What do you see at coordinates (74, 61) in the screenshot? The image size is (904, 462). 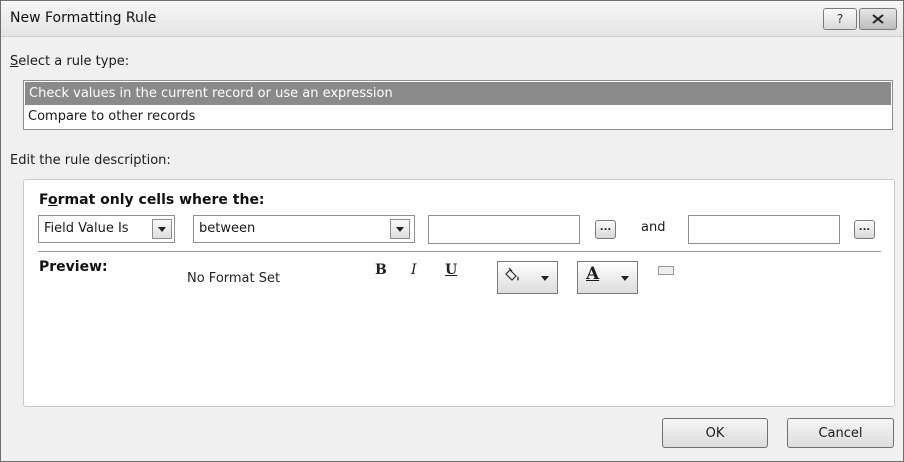 I see `rule-type-label-text: elect a rule type:` at bounding box center [74, 61].